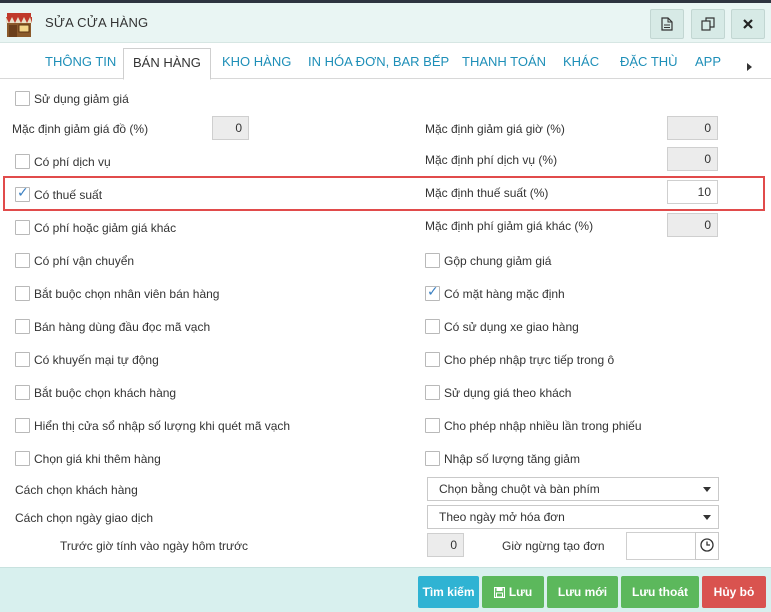  Describe the element at coordinates (385, 589) in the screenshot. I see `footer-bar: Tìm kiếm Lưu Lưu mới Lưu thoát Hủy bỏ` at that location.